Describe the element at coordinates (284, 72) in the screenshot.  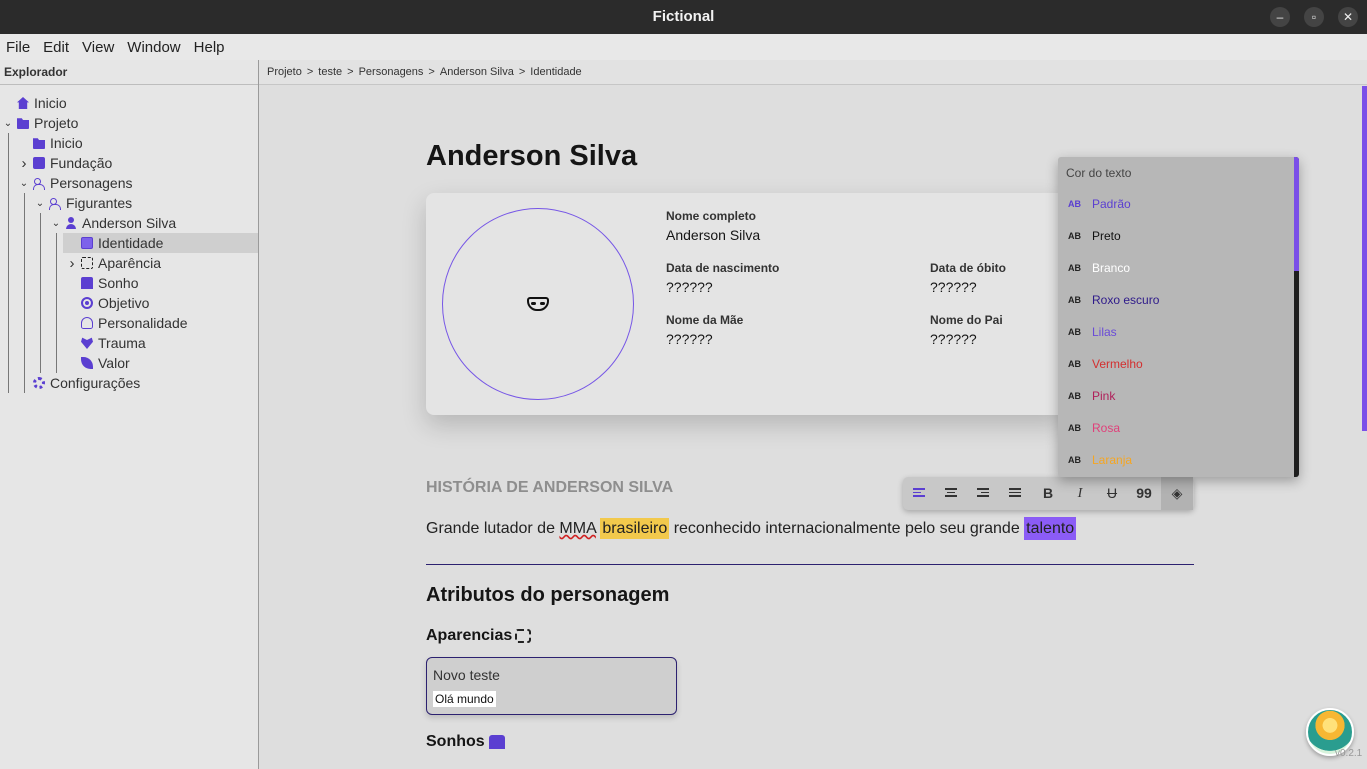
I see `breadcrumb-projeto: Projeto` at that location.